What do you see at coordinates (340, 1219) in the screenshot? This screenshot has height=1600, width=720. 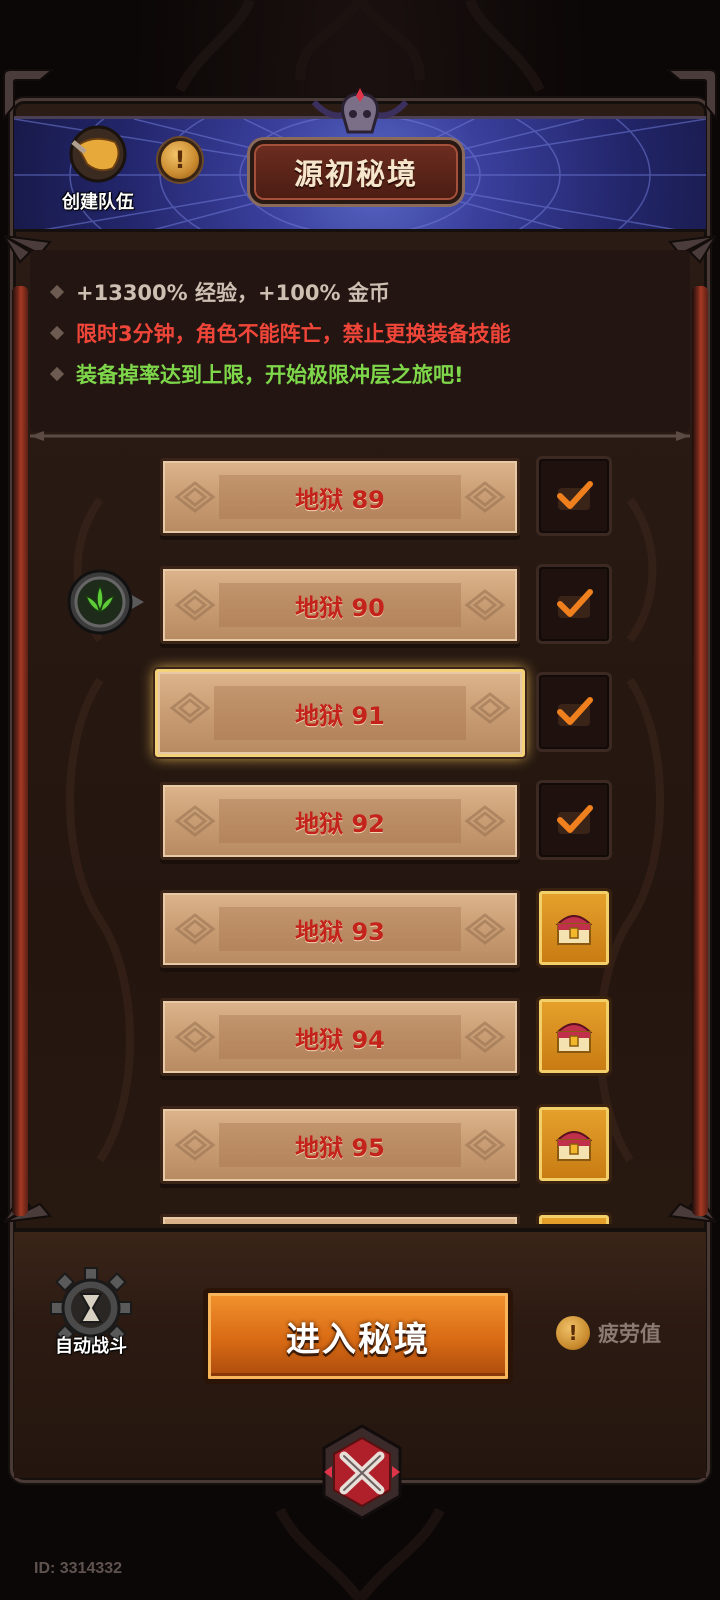 I see `level-button` at bounding box center [340, 1219].